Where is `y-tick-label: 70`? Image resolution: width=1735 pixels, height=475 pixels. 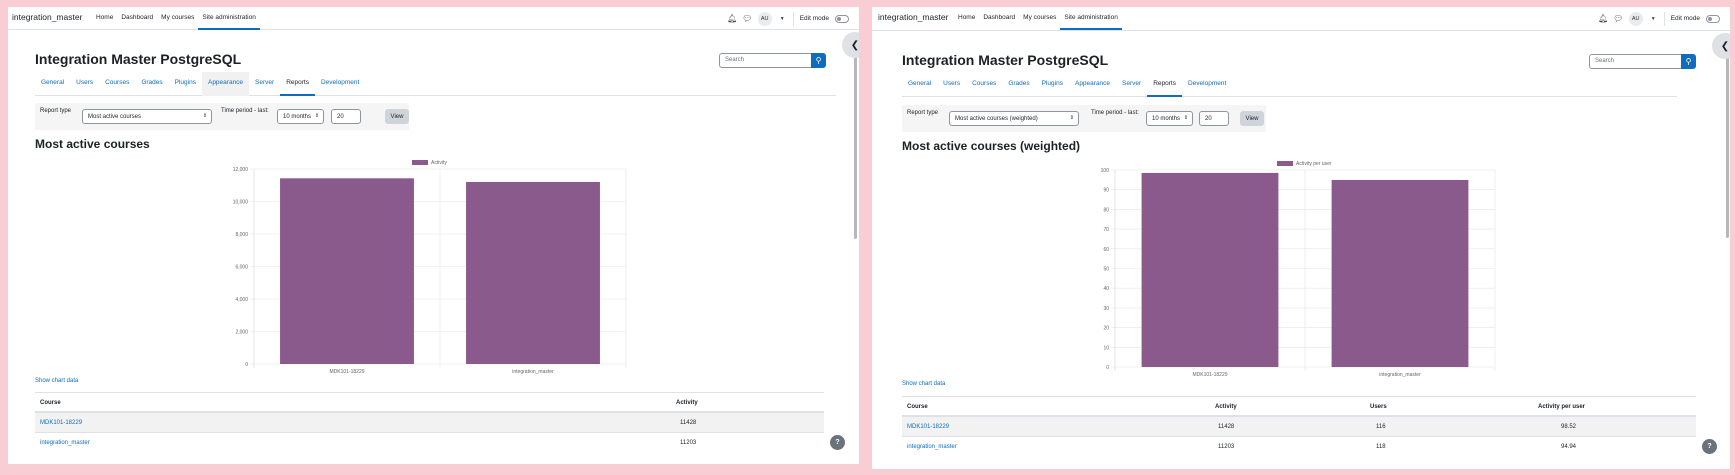 y-tick-label: 70 is located at coordinates (1106, 230).